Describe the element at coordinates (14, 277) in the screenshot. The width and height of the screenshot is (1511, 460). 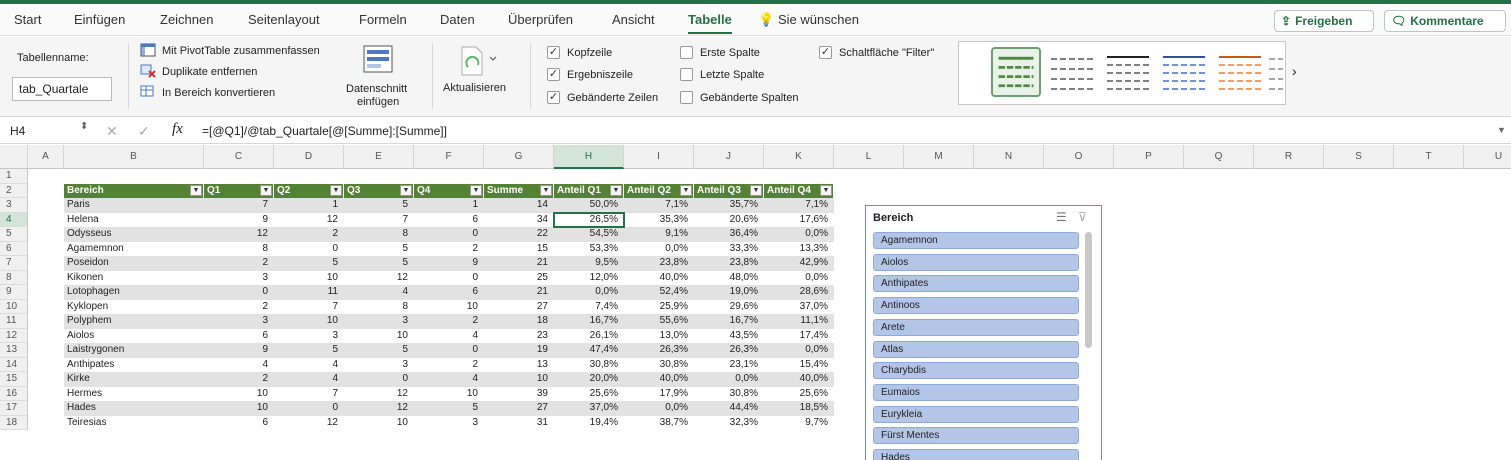
I see `row-header: 8` at that location.